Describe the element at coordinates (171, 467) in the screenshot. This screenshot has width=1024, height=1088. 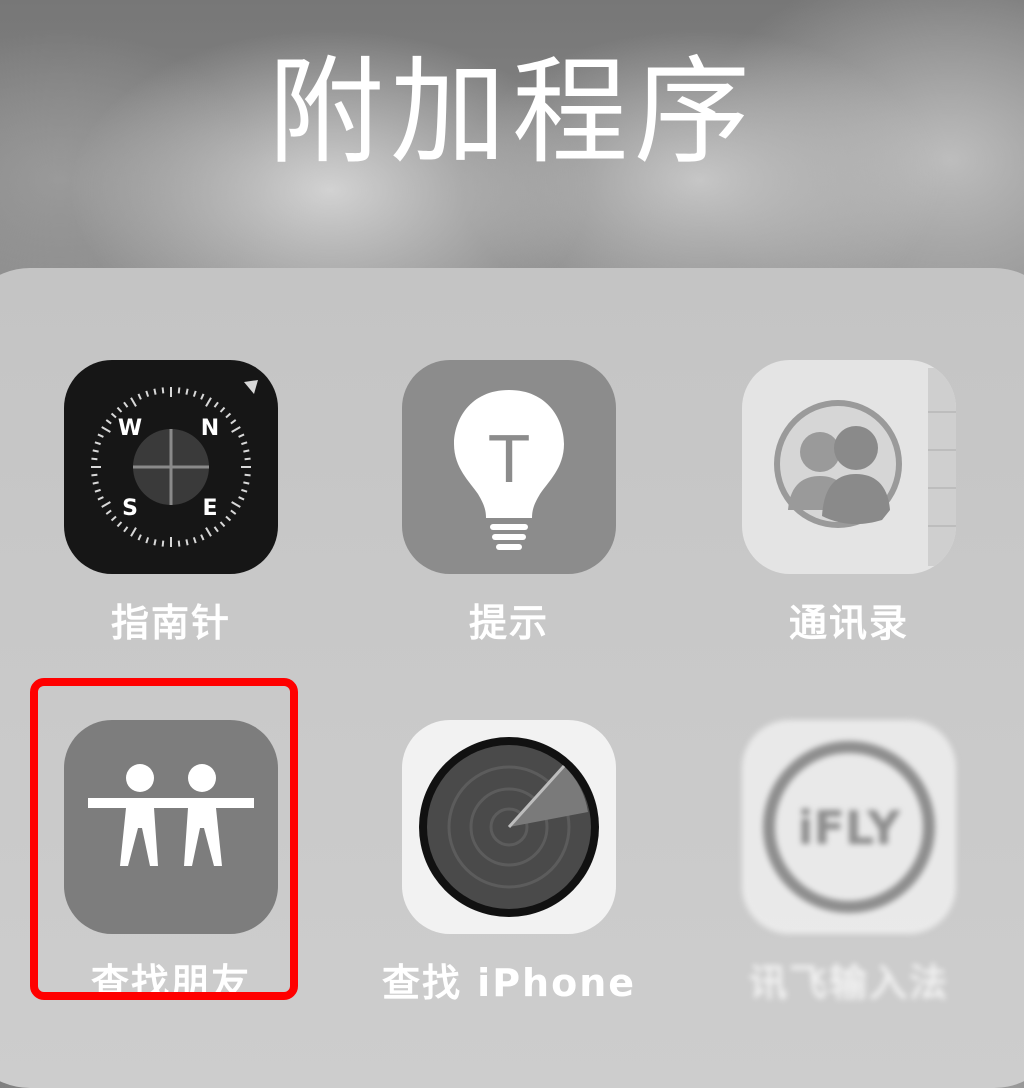
I see `compass-icon: W N S E` at that location.